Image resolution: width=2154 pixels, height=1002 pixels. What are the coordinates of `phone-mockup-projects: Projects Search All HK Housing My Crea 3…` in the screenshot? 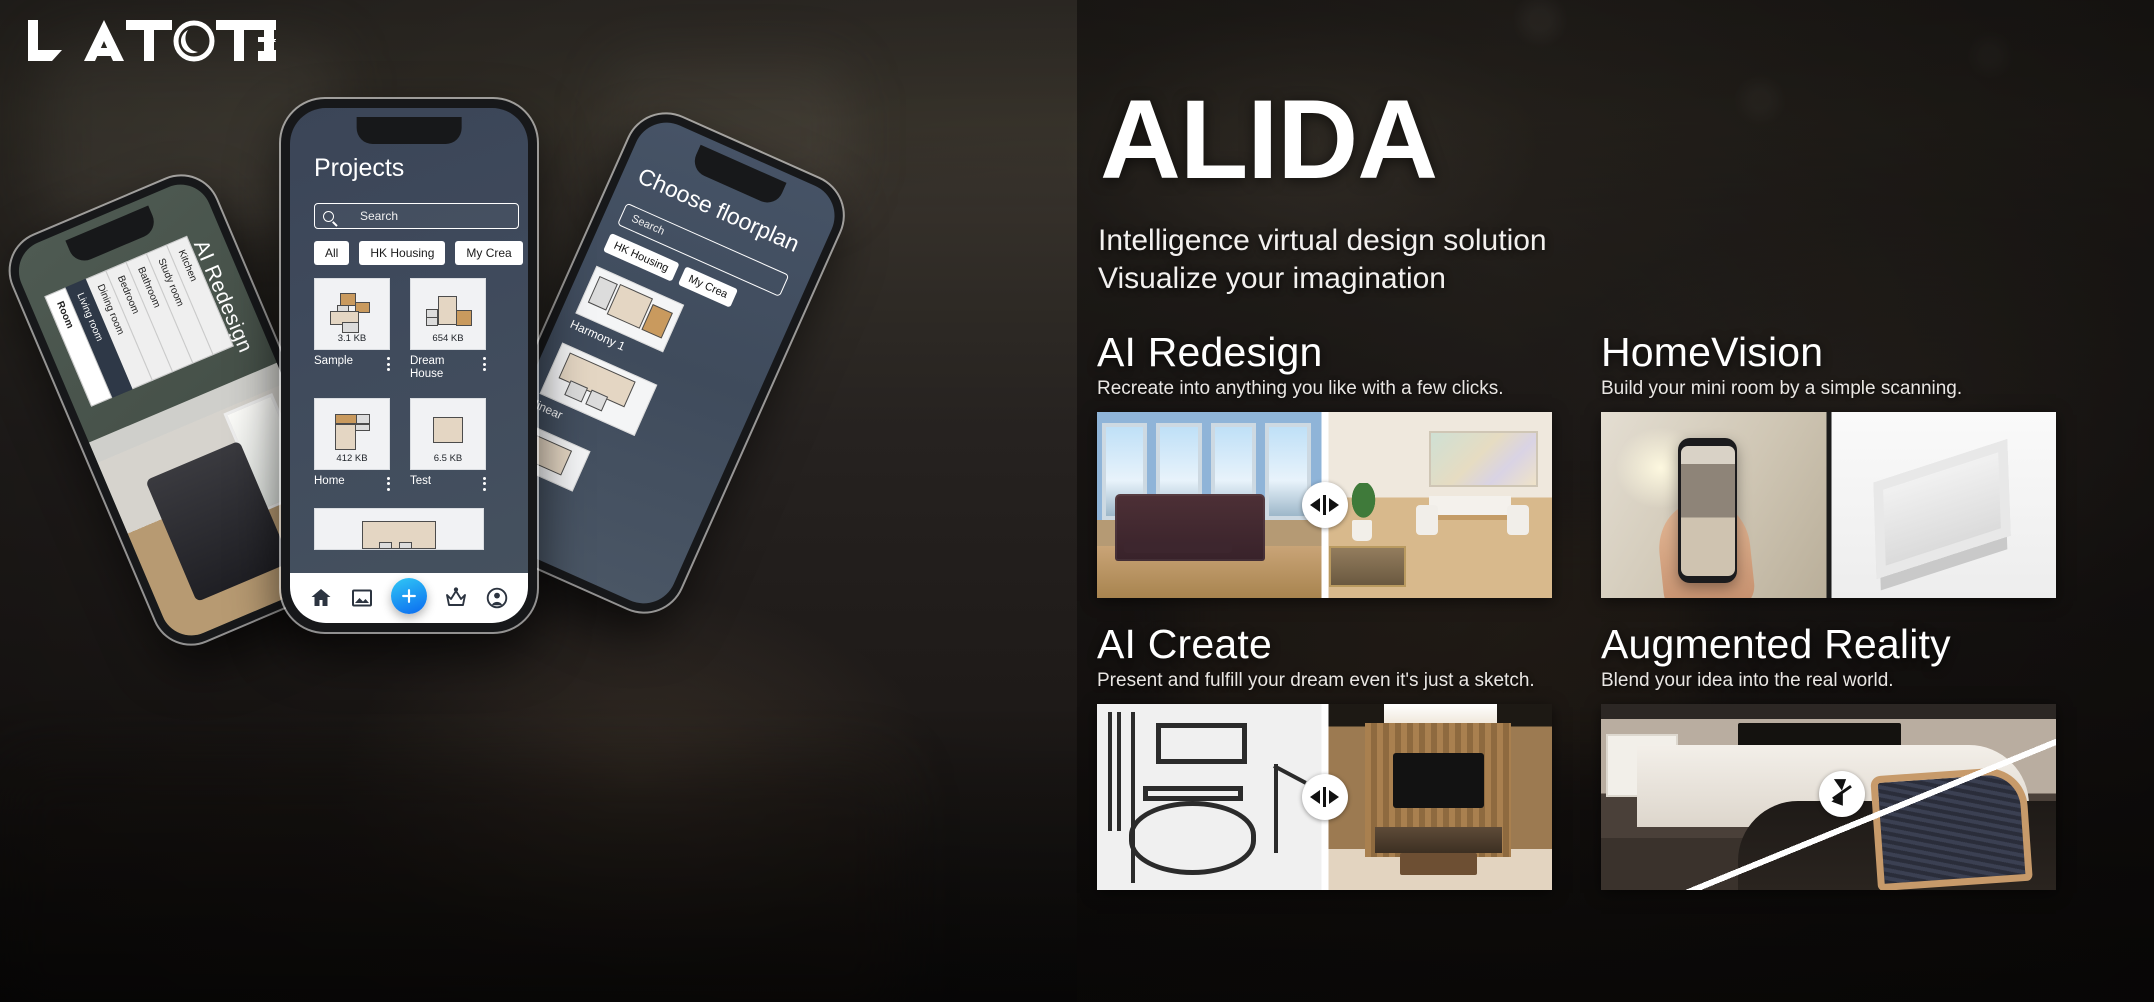 It's located at (409, 365).